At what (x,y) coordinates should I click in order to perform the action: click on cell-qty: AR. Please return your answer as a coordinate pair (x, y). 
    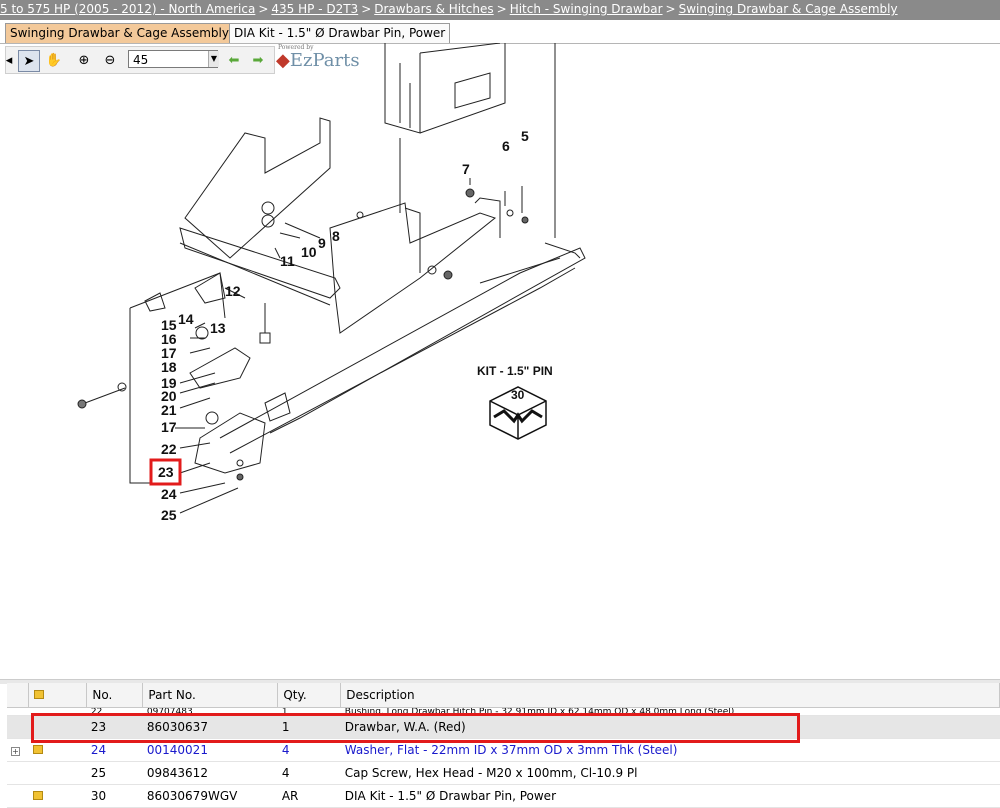
    Looking at the image, I should click on (309, 796).